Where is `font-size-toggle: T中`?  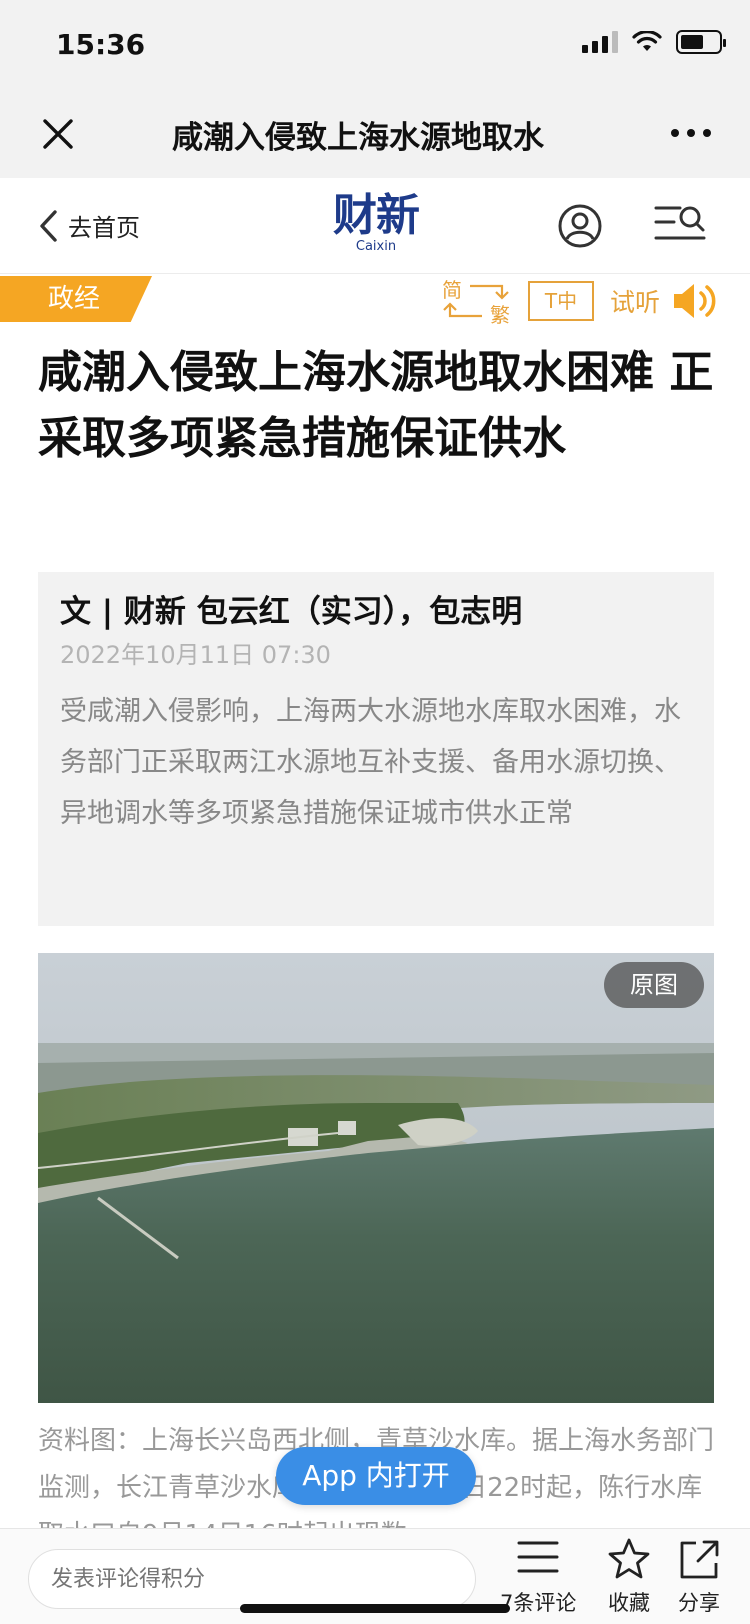
font-size-toggle: T中 is located at coordinates (561, 301).